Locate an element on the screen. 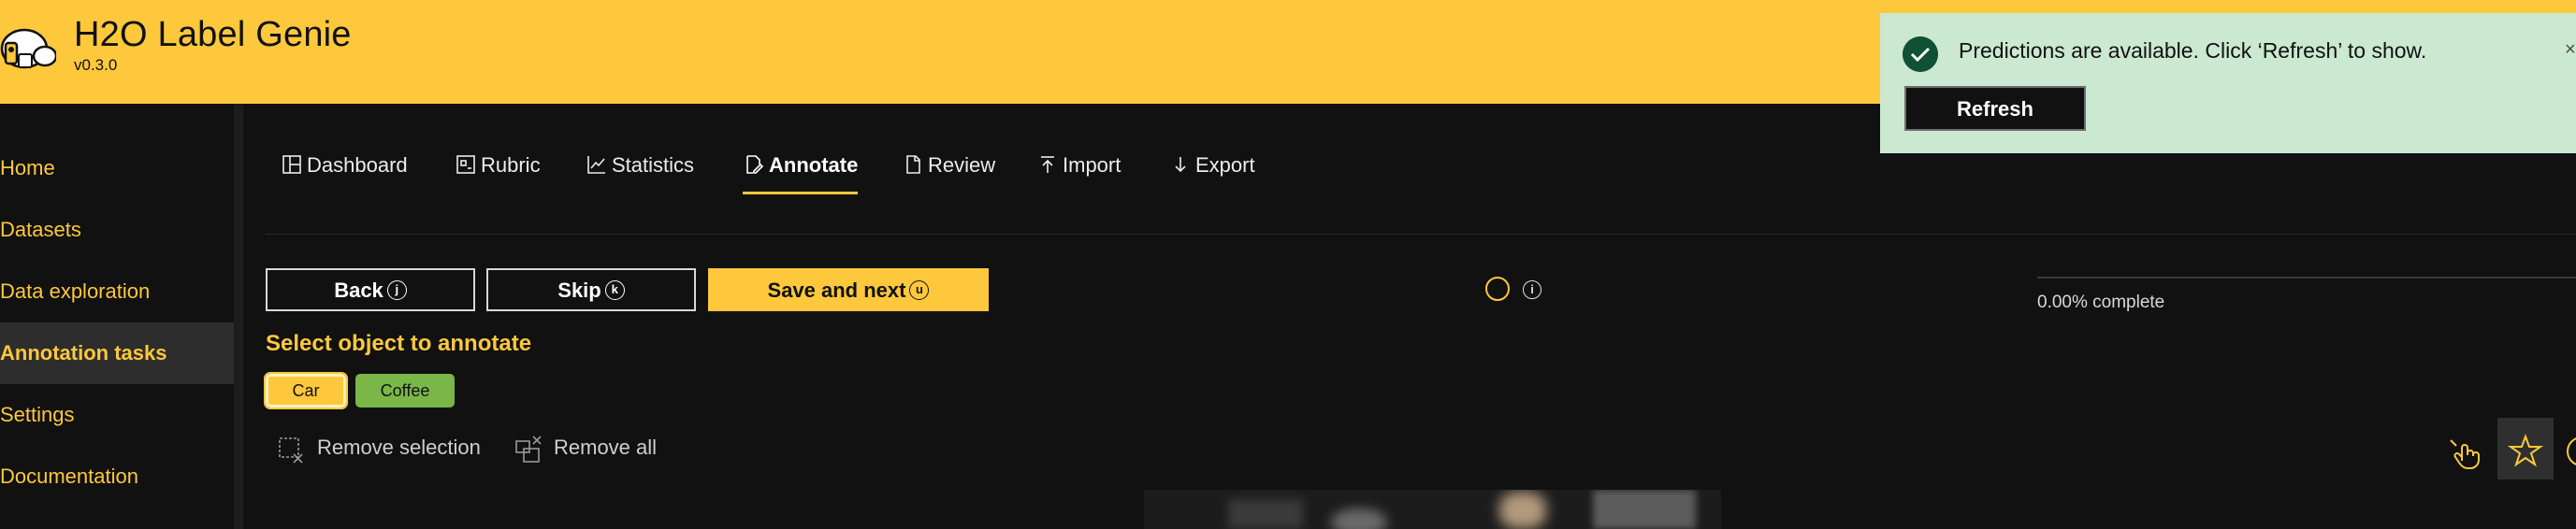  progress-text: 0.00% complete is located at coordinates (2101, 302).